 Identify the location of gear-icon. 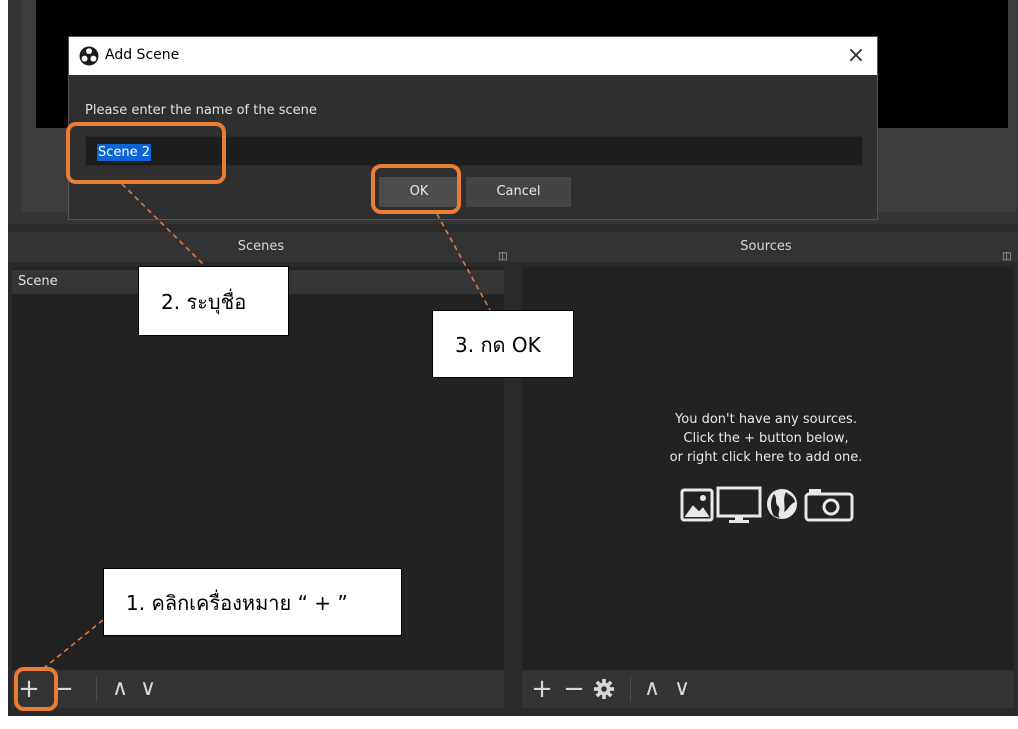
(604, 689).